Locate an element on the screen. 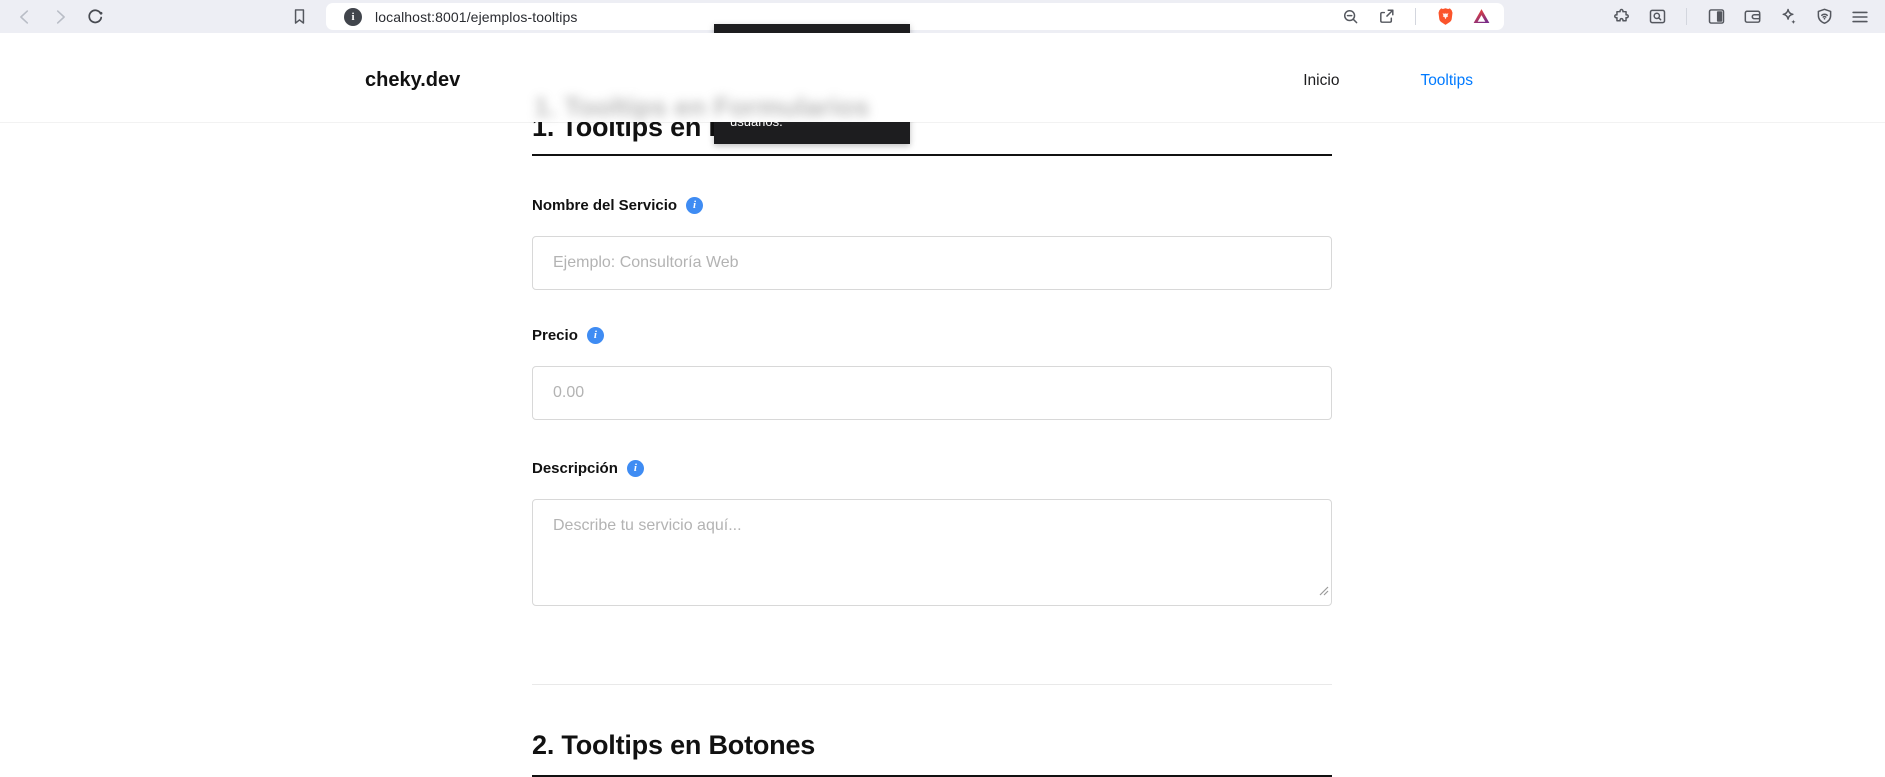 Image resolution: width=1885 pixels, height=777 pixels. wallet-icon is located at coordinates (1752, 16).